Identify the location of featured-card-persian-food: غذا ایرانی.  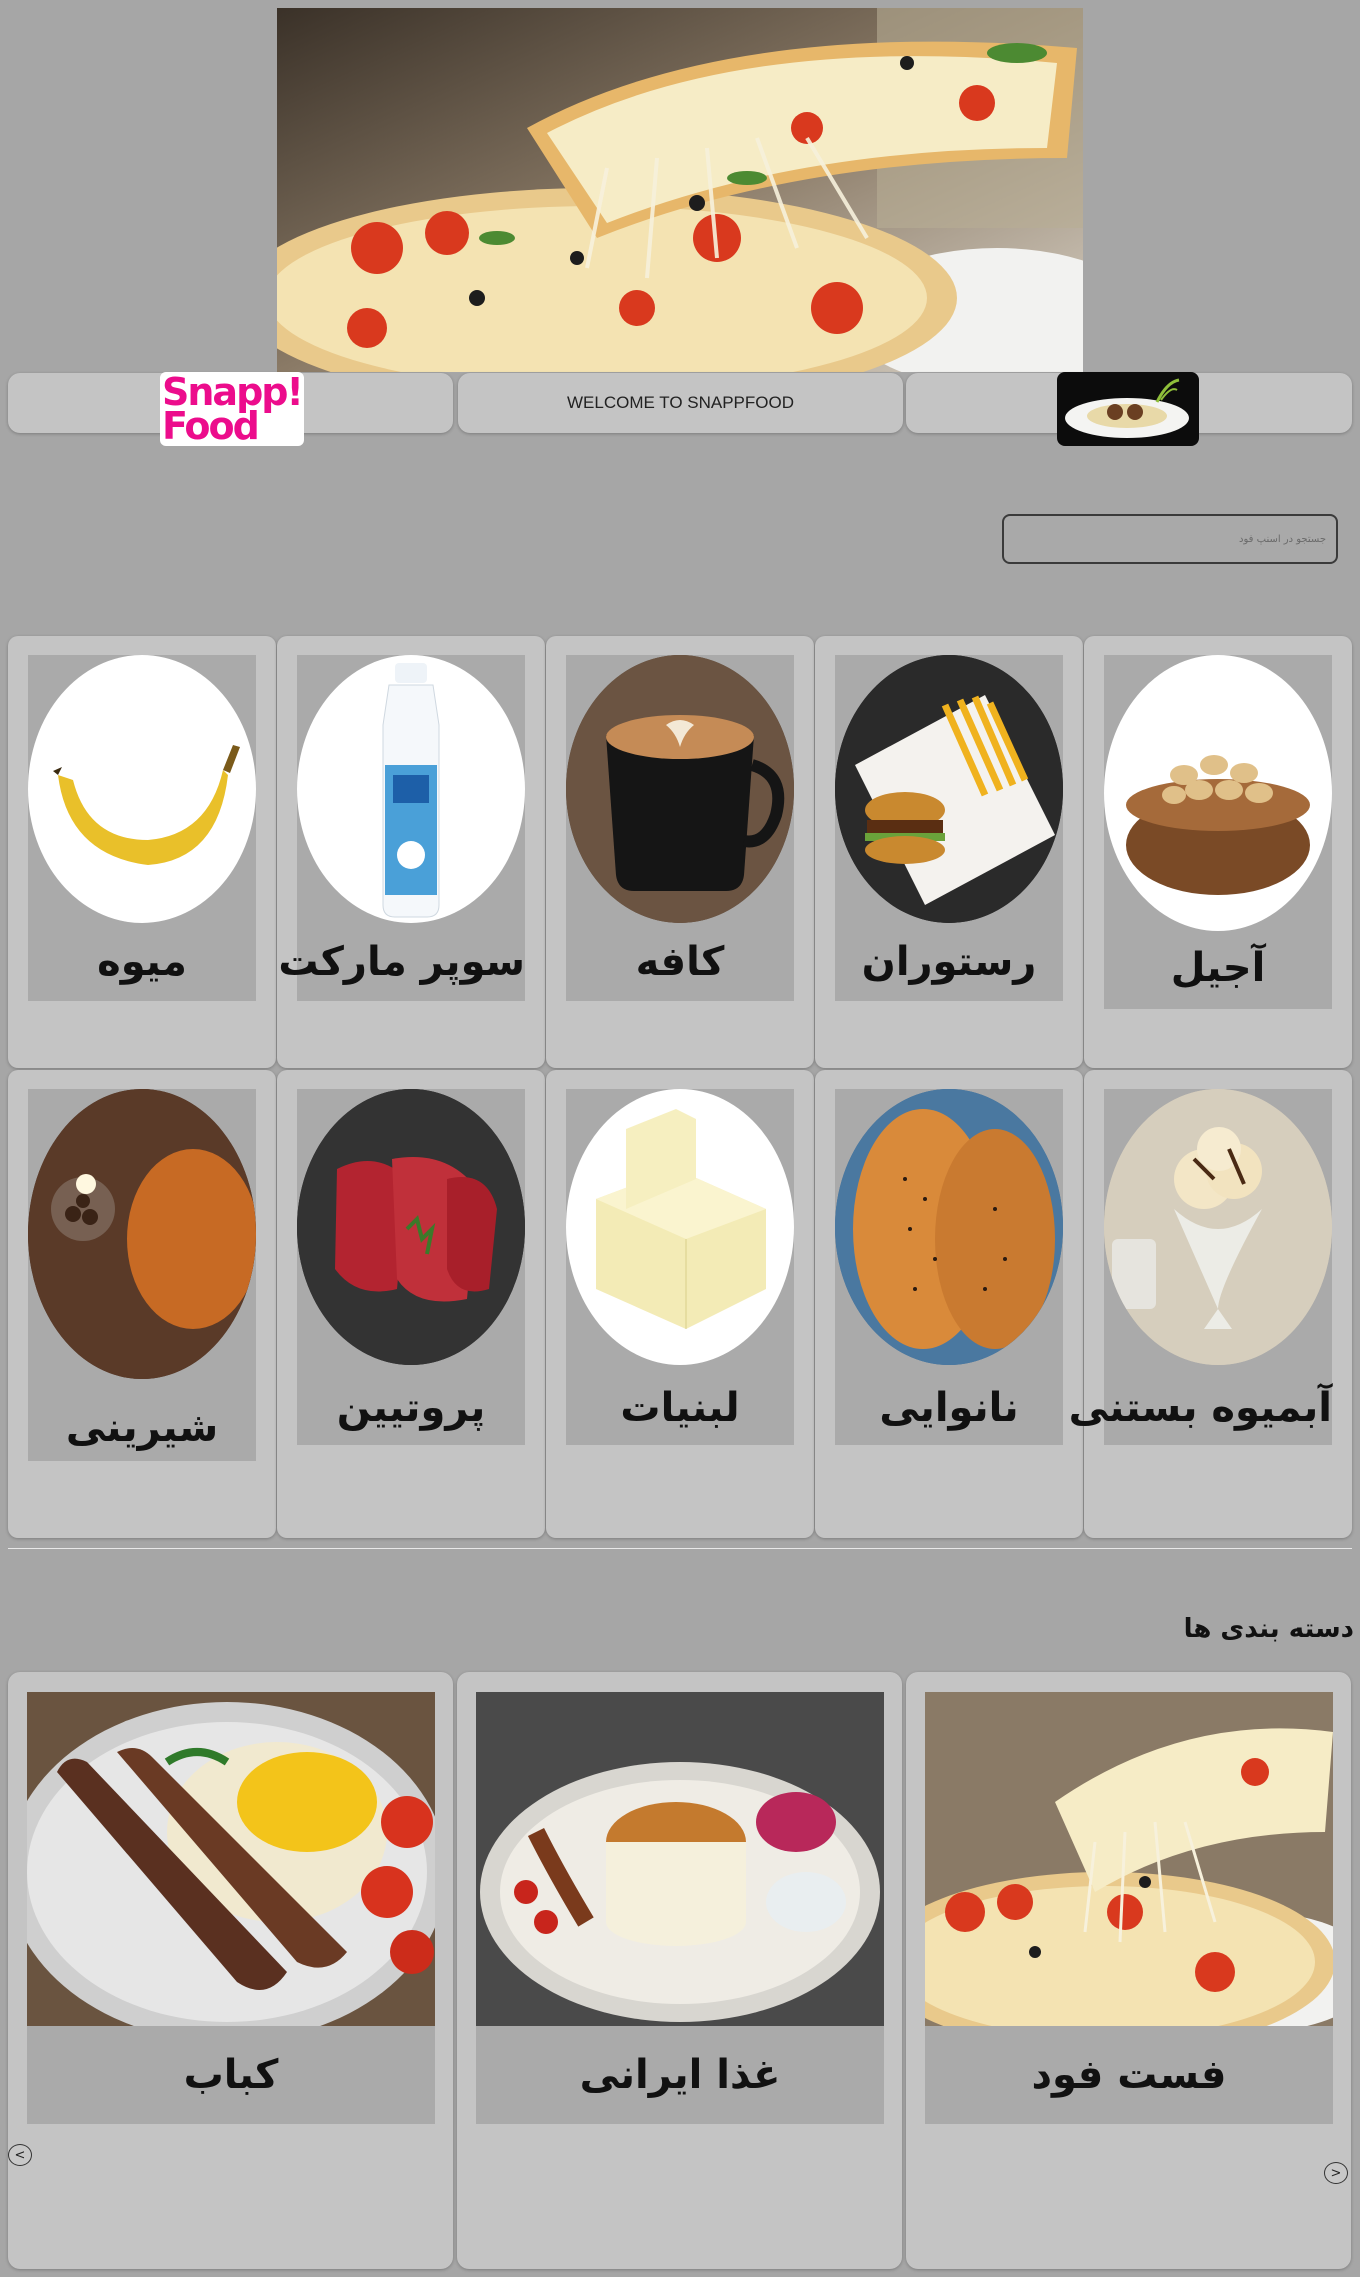
(679, 1970).